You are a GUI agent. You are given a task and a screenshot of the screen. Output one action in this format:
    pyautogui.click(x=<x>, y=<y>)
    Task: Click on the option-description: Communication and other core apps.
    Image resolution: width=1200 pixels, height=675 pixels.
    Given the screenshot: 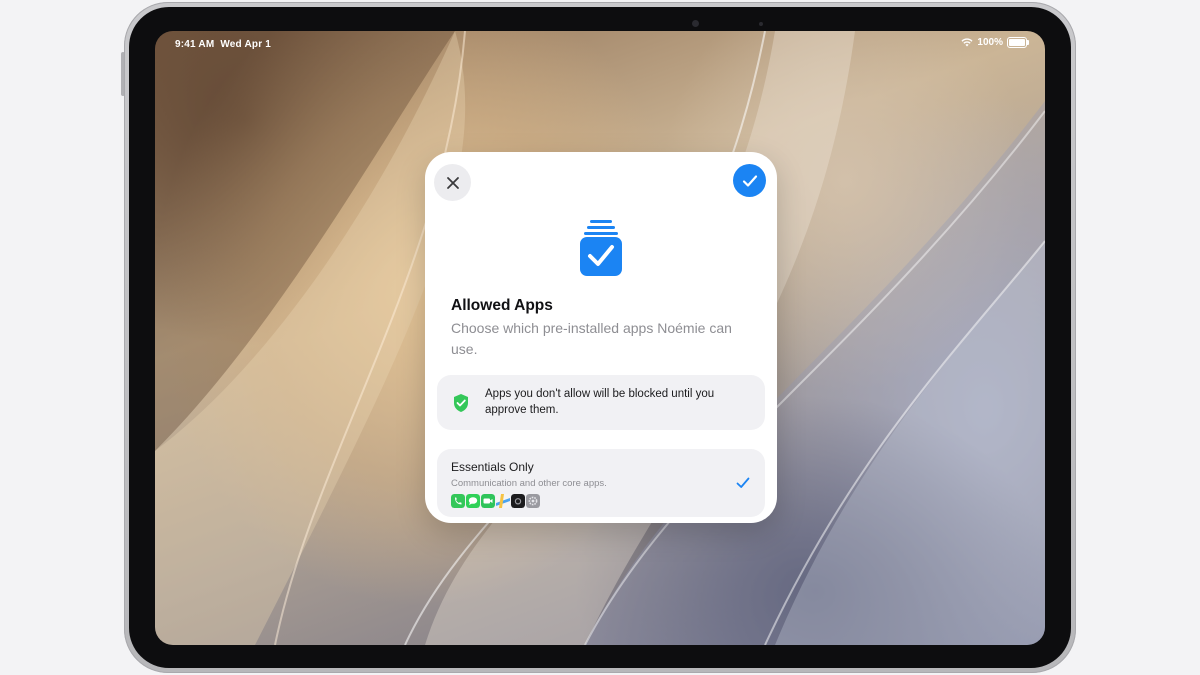 What is the action you would take?
    pyautogui.click(x=529, y=483)
    